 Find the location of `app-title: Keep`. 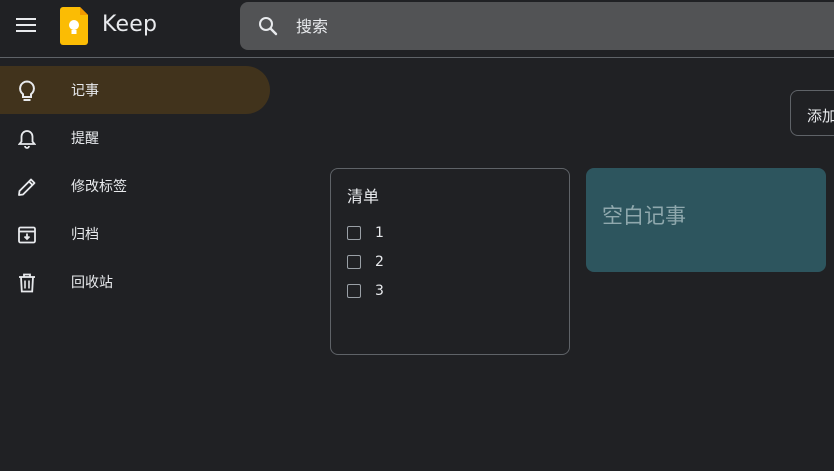

app-title: Keep is located at coordinates (129, 24).